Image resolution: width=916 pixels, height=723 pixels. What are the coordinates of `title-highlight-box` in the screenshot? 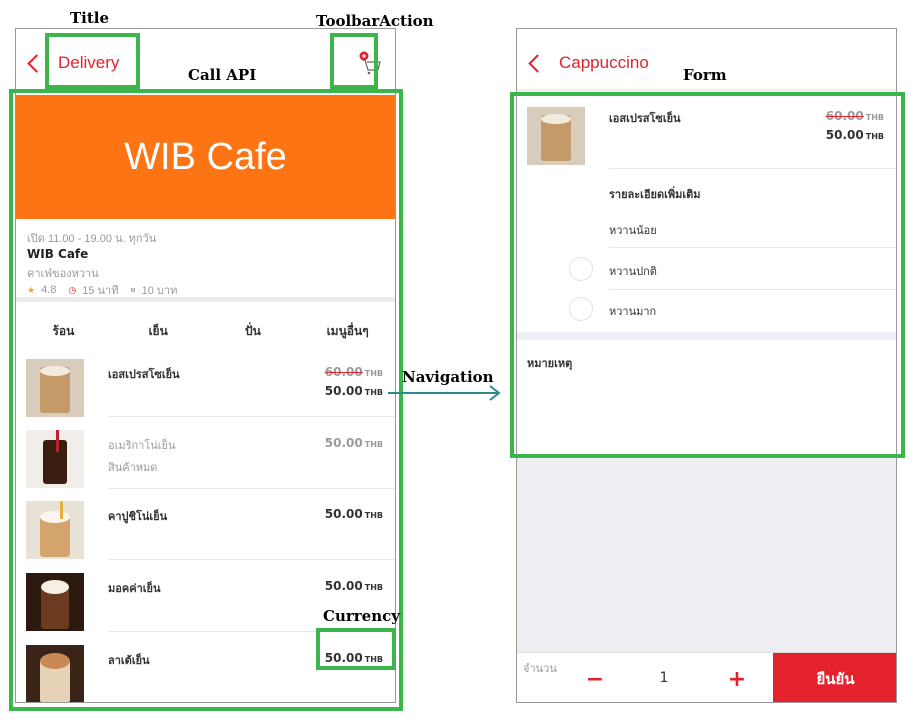 It's located at (92, 61).